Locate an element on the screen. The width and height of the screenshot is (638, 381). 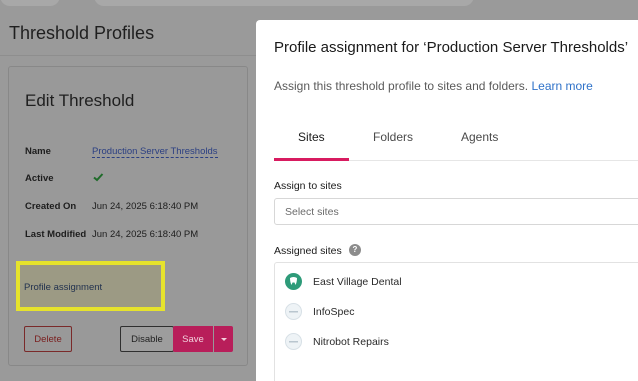
delete-button: Delete is located at coordinates (48, 339).